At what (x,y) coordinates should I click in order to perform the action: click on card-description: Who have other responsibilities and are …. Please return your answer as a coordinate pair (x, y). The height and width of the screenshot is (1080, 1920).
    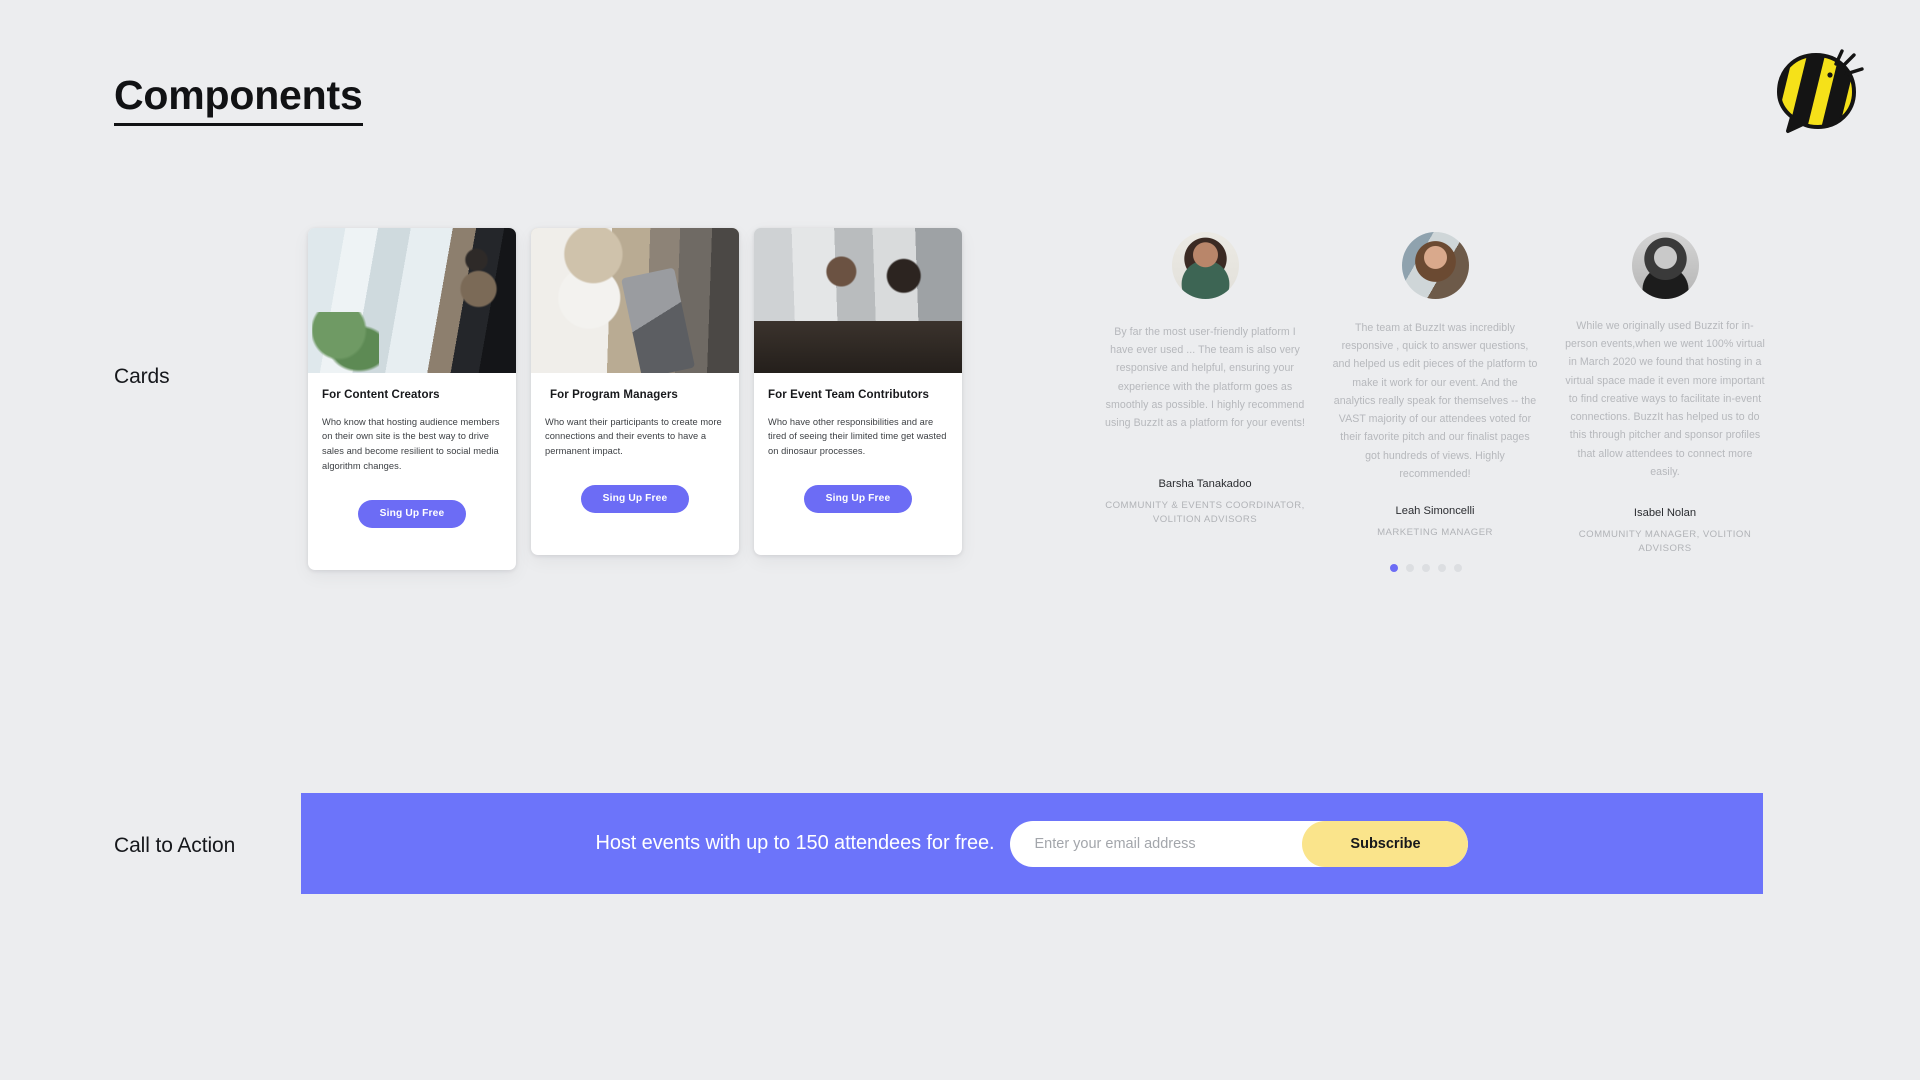
    Looking at the image, I should click on (857, 436).